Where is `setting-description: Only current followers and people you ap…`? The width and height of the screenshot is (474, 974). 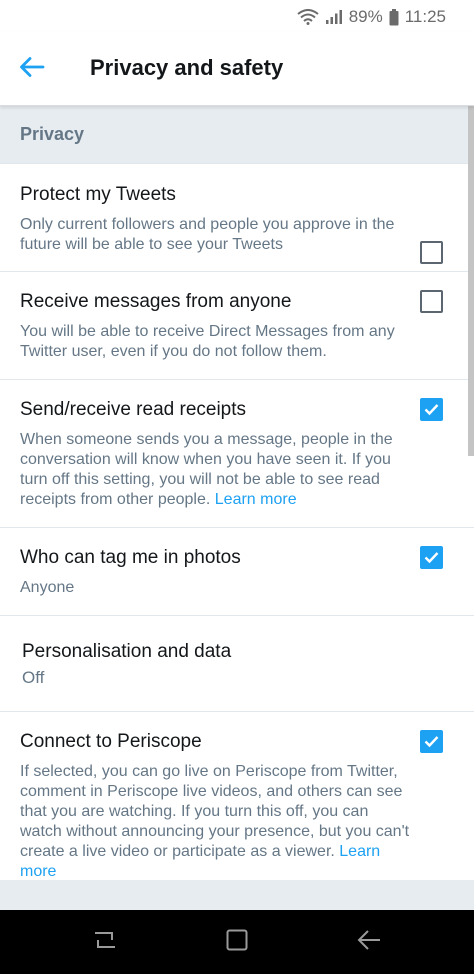 setting-description: Only current followers and people you ap… is located at coordinates (207, 234).